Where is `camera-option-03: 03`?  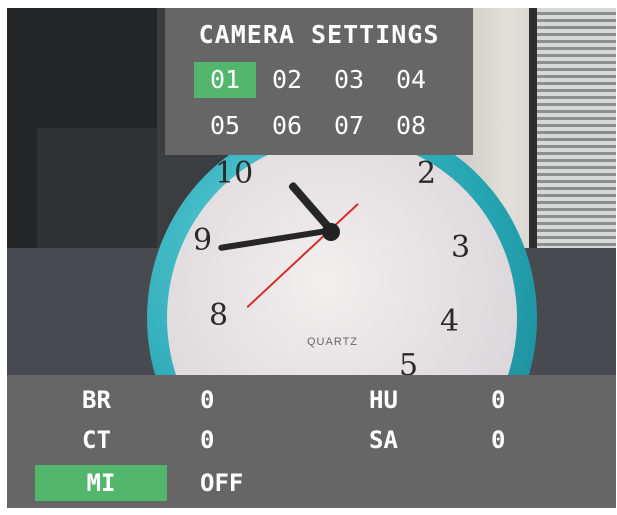
camera-option-03: 03 is located at coordinates (349, 80).